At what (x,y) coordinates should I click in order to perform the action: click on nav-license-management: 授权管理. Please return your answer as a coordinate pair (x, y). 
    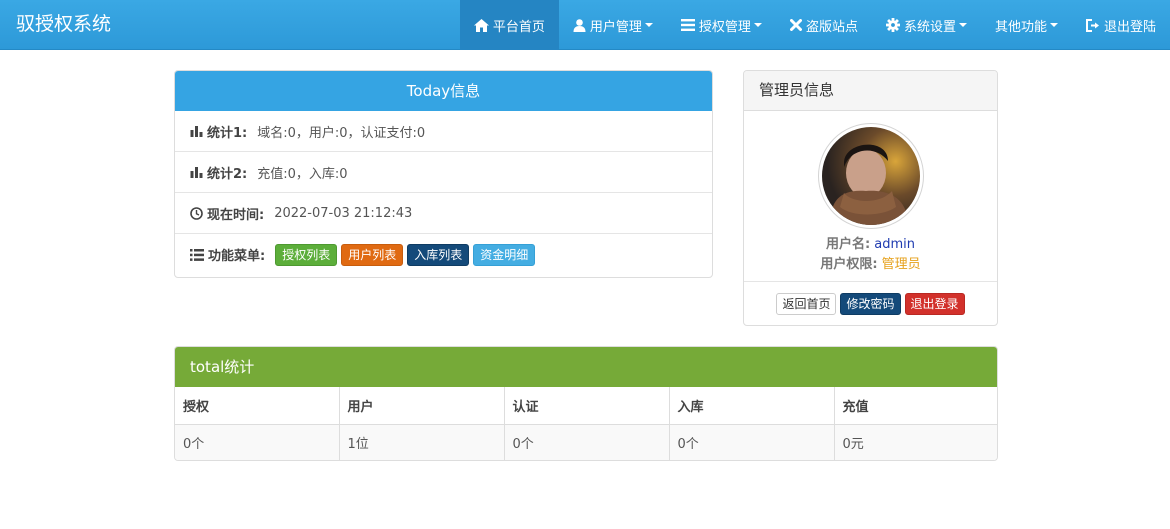
    Looking at the image, I should click on (721, 25).